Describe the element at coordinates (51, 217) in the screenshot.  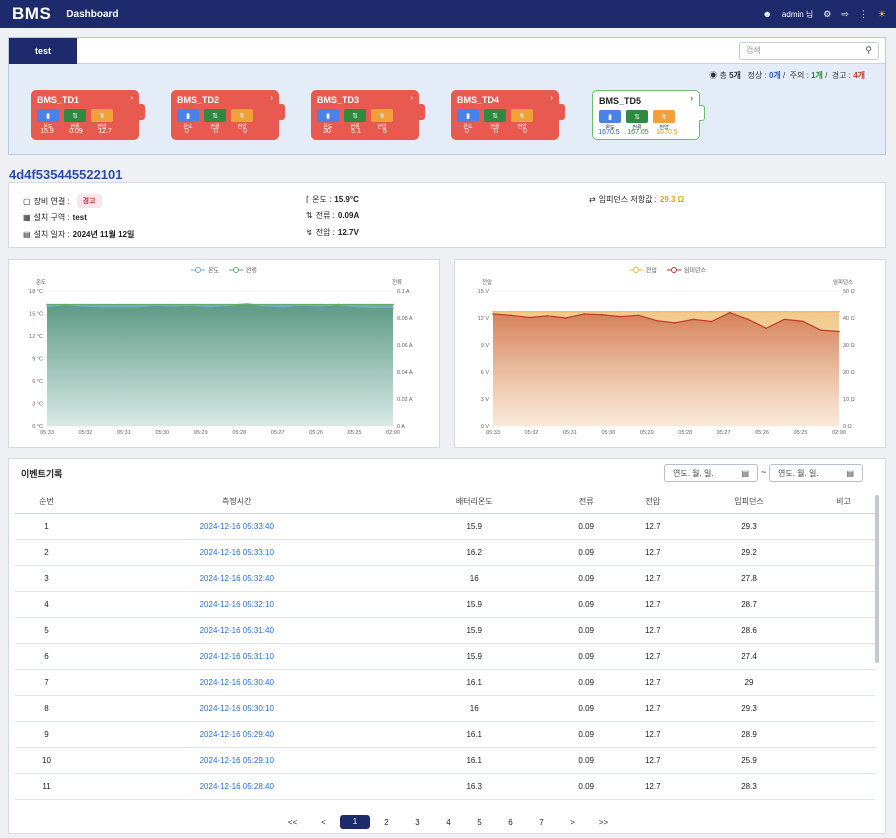
I see `zone-label: 설치 구역 :` at that location.